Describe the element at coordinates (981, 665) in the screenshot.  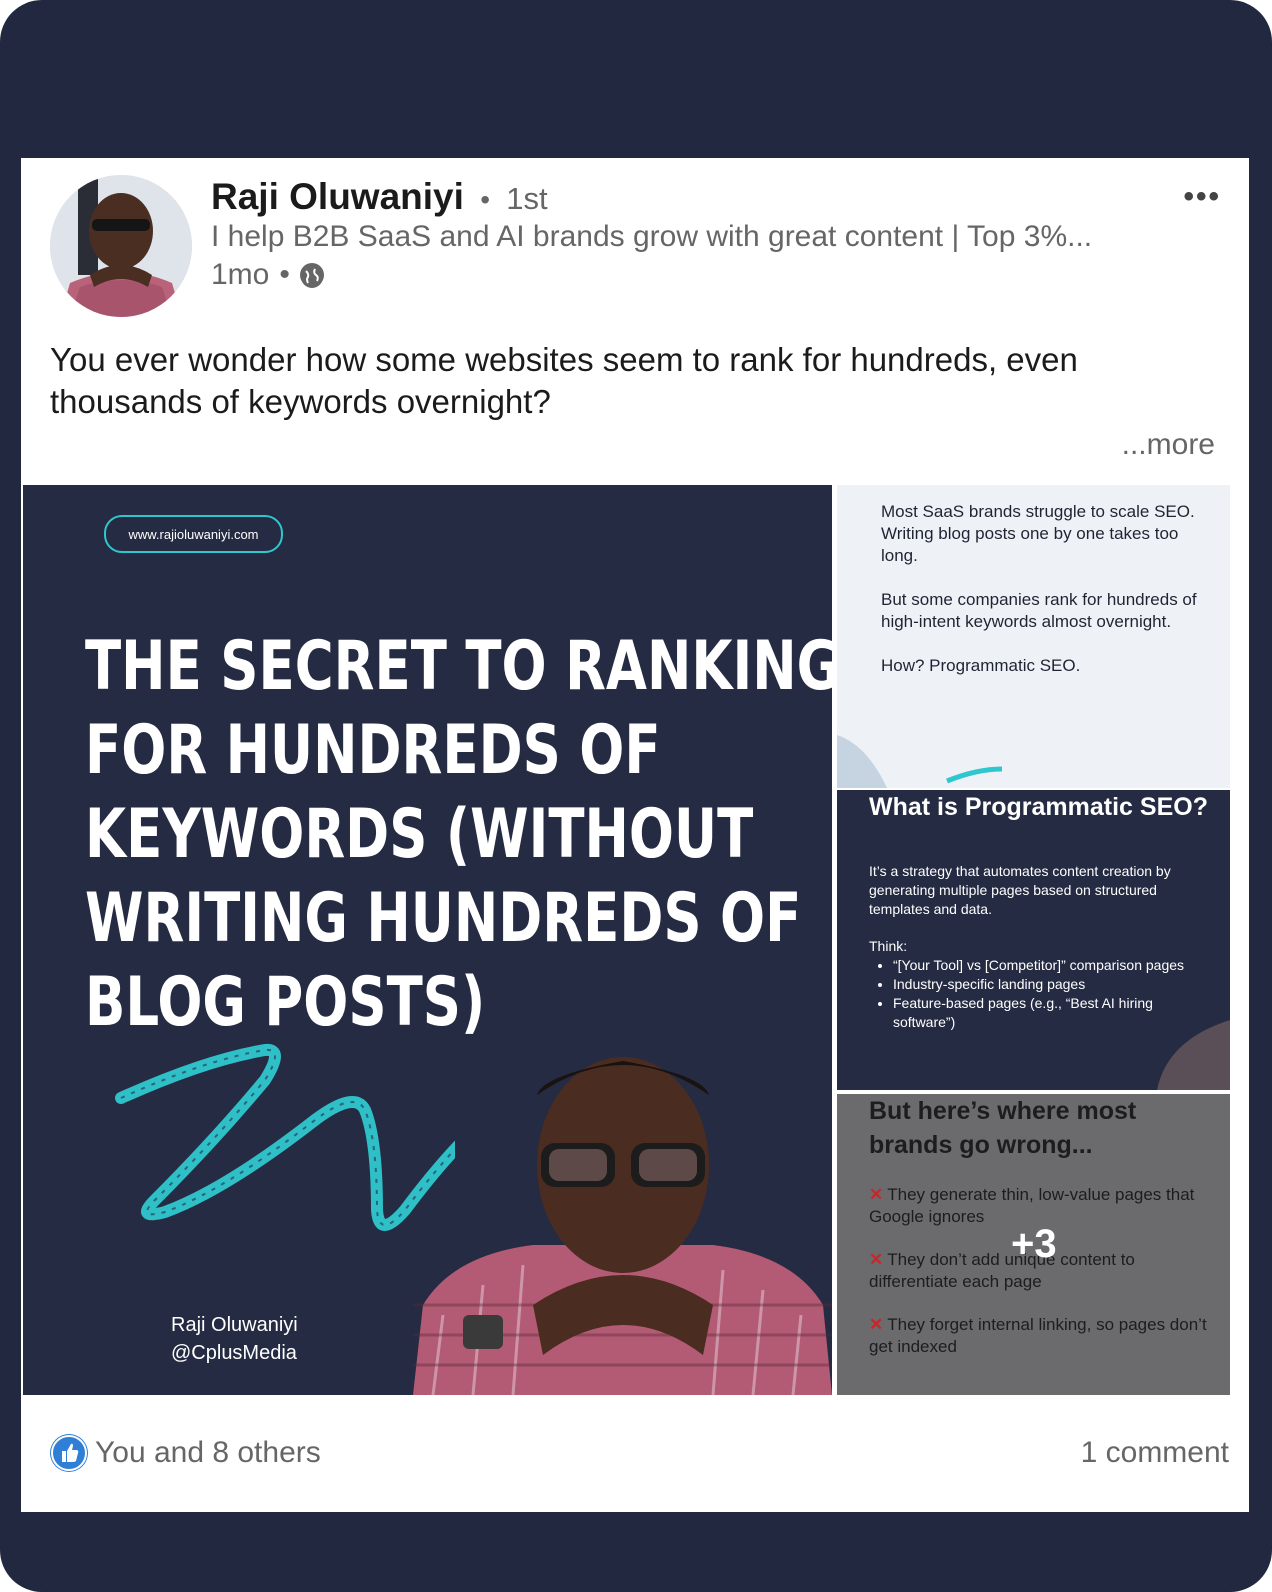
I see `thumb1-paragraph: How? Programmatic SEO.` at that location.